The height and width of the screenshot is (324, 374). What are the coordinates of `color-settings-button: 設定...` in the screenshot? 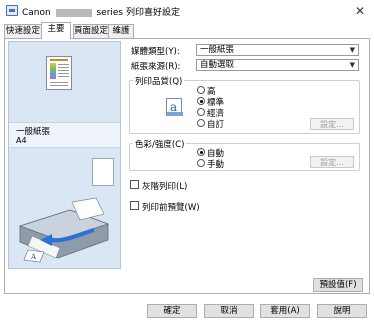 It's located at (332, 162).